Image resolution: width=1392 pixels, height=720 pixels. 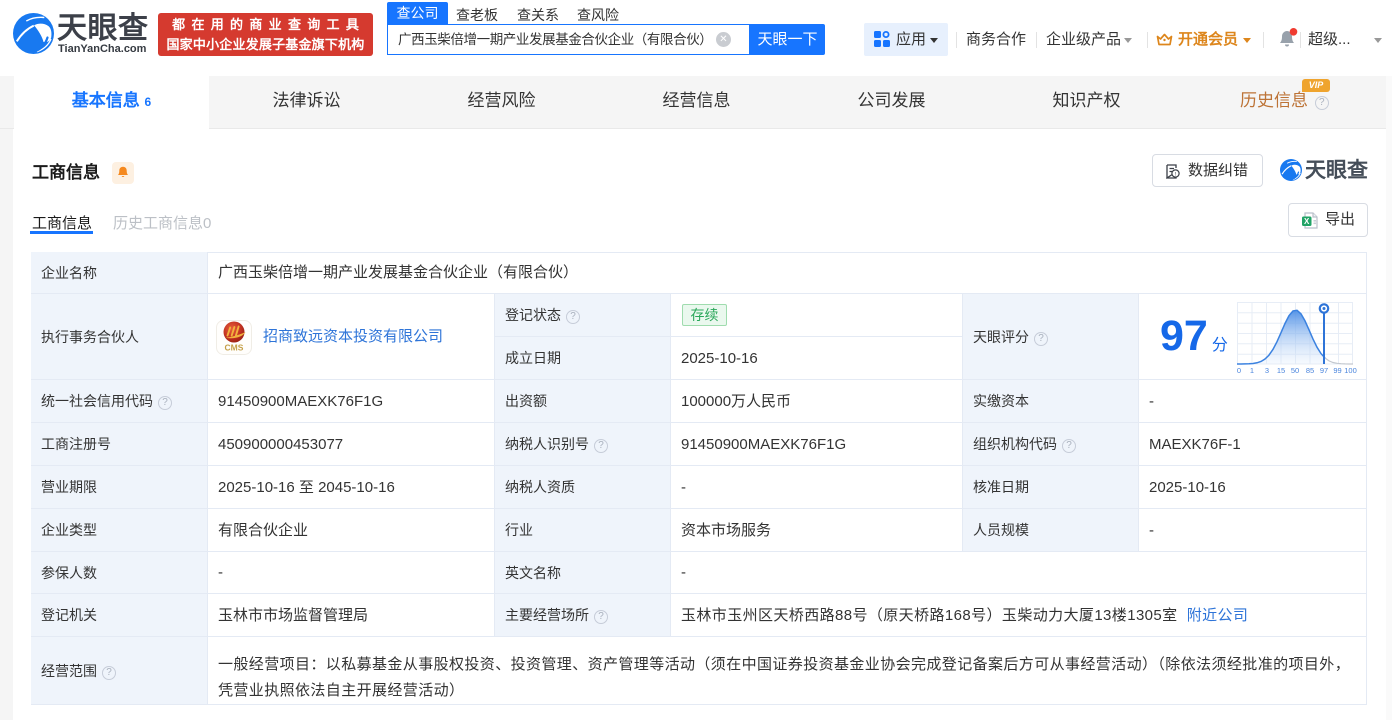 I want to click on svg-text: 97, so click(x=1324, y=370).